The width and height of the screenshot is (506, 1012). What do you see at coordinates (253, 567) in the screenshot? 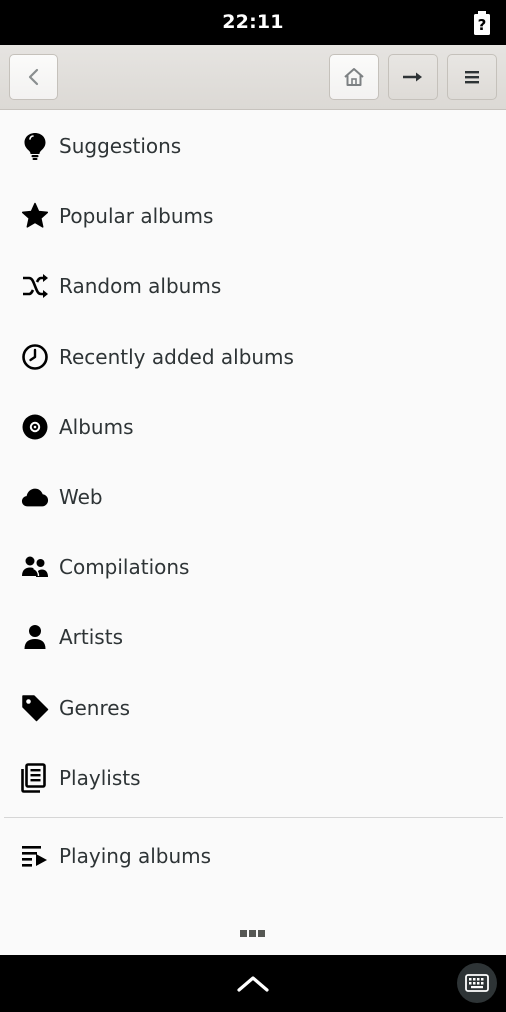
I see `list-item-compilations: Compilations` at bounding box center [253, 567].